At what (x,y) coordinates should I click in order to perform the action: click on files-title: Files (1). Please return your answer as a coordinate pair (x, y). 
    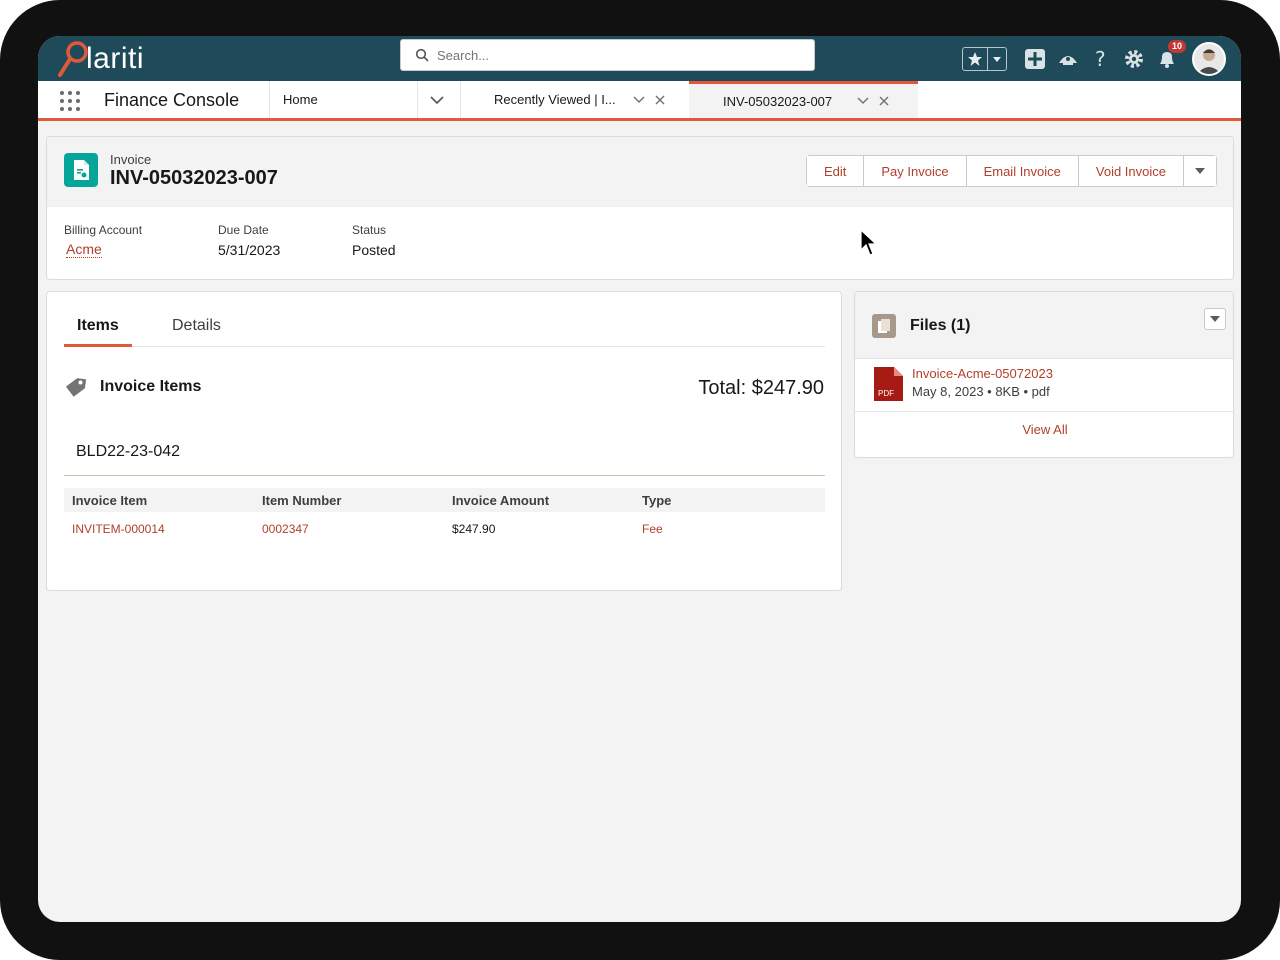
    Looking at the image, I should click on (940, 325).